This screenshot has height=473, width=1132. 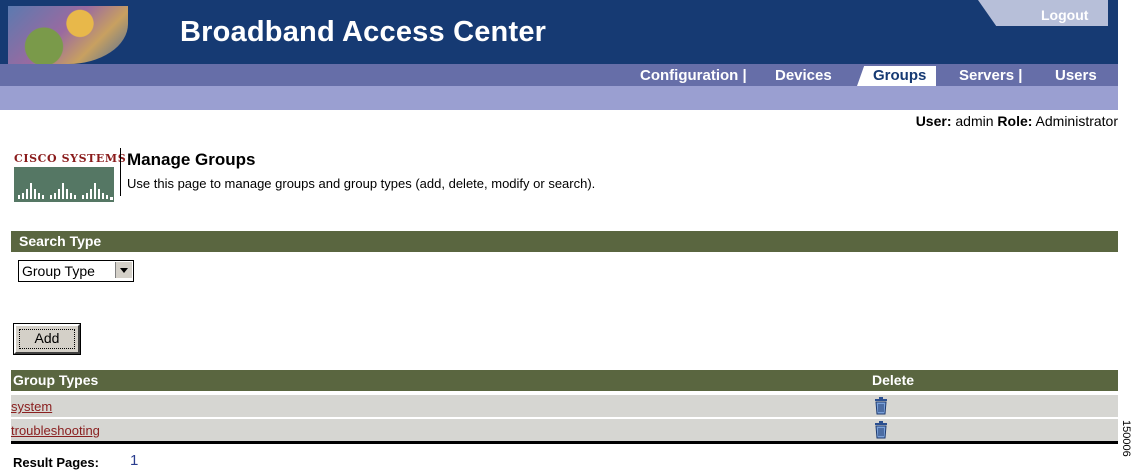 I want to click on add-button-label: Add, so click(x=47, y=338).